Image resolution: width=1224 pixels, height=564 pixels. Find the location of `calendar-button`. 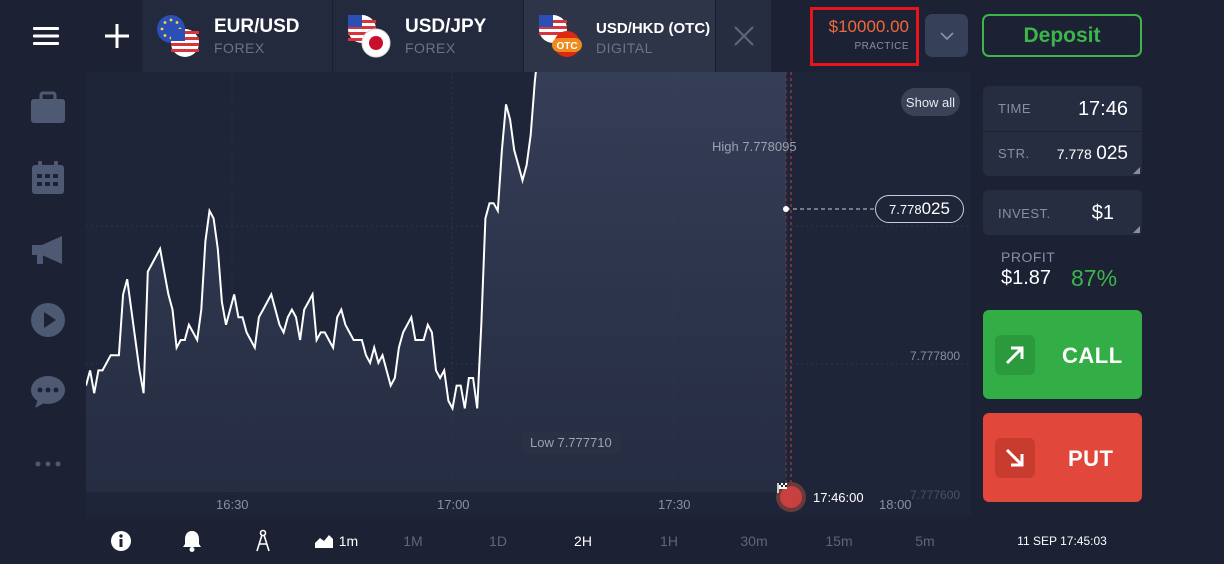

calendar-button is located at coordinates (48, 178).